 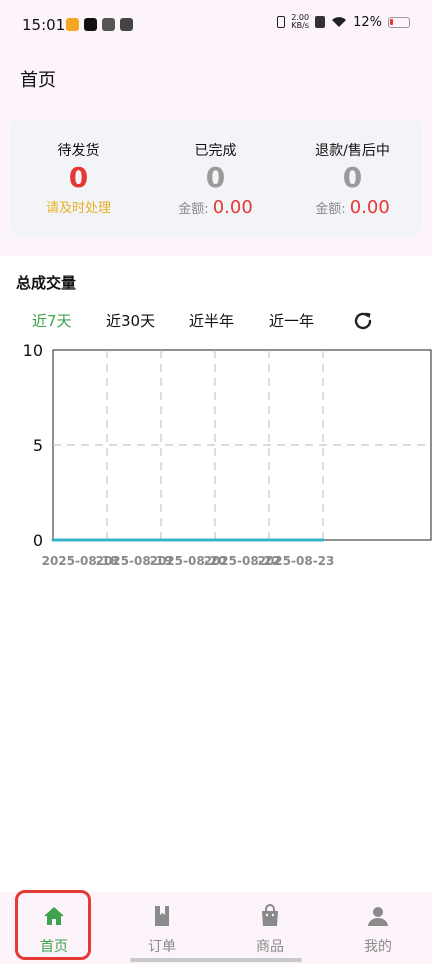 I want to click on vibrate-icon, so click(x=281, y=22).